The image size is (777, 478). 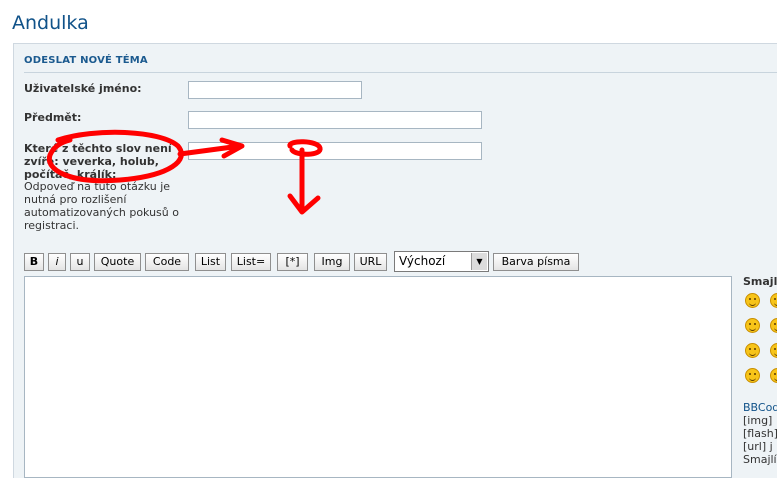 What do you see at coordinates (167, 262) in the screenshot?
I see `code-button: Code` at bounding box center [167, 262].